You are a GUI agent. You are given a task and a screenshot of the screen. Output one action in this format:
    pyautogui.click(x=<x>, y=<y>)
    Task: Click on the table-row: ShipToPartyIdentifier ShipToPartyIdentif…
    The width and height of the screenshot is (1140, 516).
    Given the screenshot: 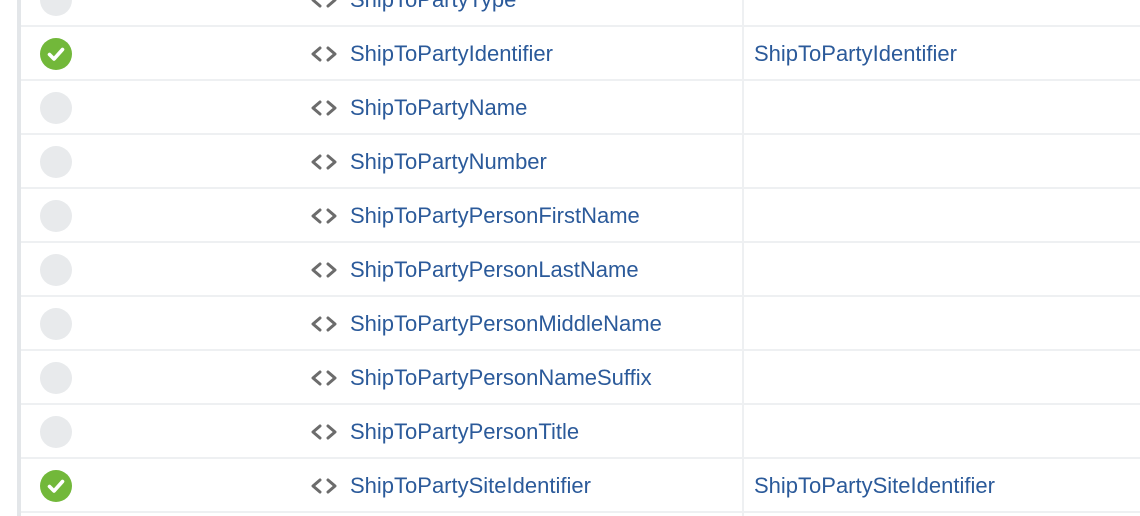 What is the action you would take?
    pyautogui.click(x=580, y=54)
    